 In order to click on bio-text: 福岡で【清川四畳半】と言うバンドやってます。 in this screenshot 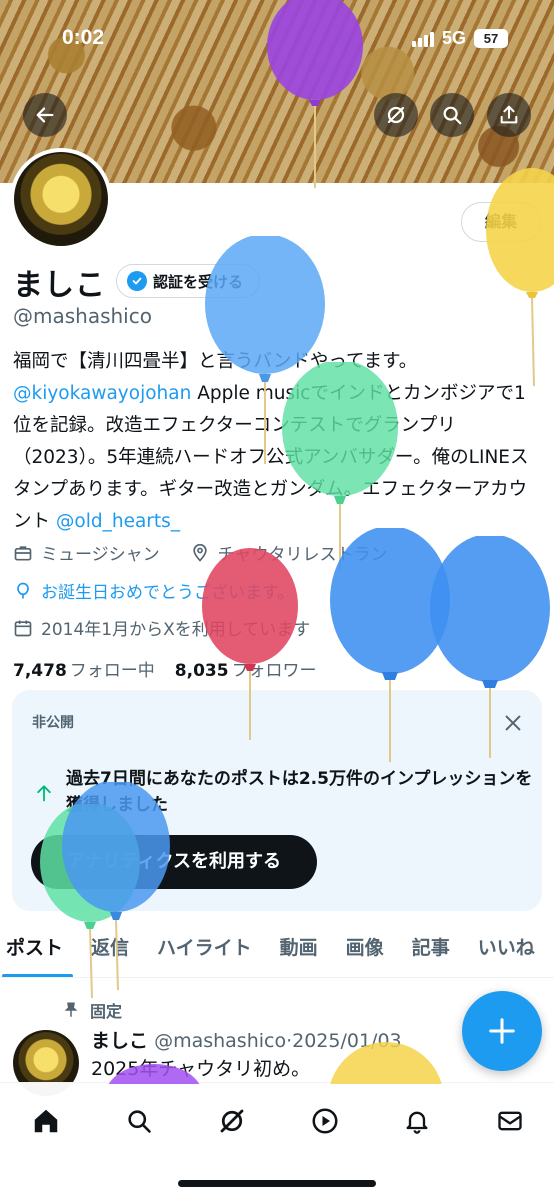, I will do `click(215, 361)`.